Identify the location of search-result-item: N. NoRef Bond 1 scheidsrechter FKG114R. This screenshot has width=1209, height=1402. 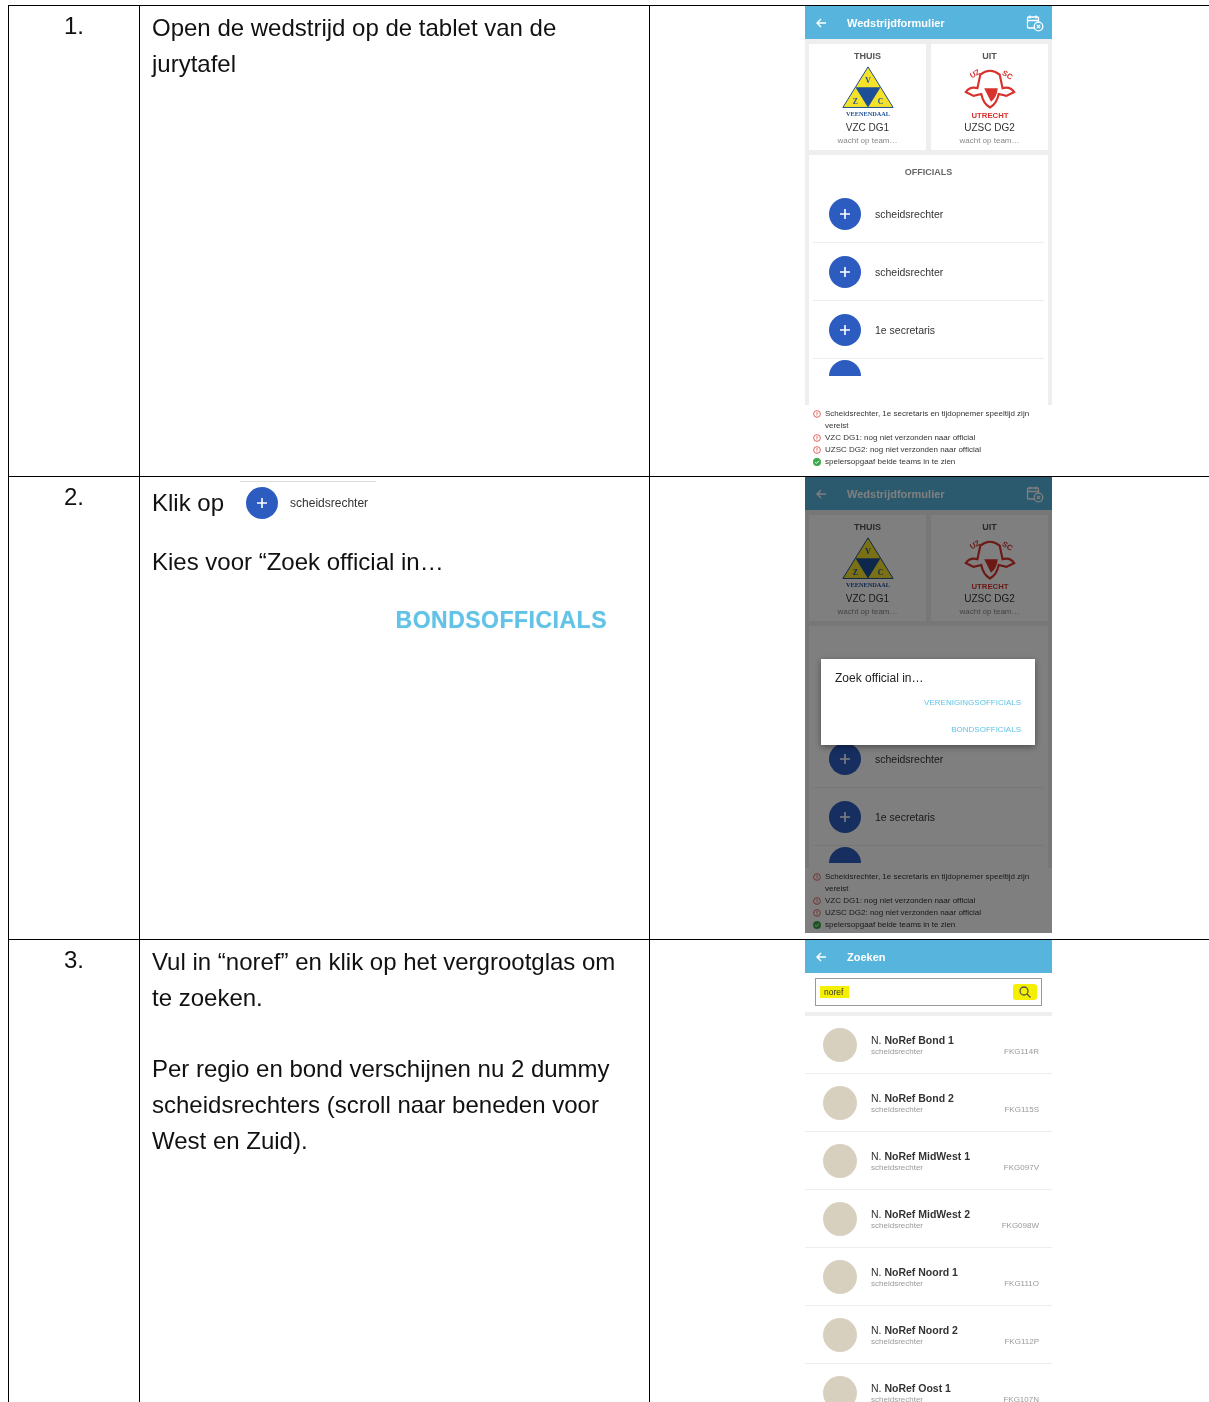
(928, 1045).